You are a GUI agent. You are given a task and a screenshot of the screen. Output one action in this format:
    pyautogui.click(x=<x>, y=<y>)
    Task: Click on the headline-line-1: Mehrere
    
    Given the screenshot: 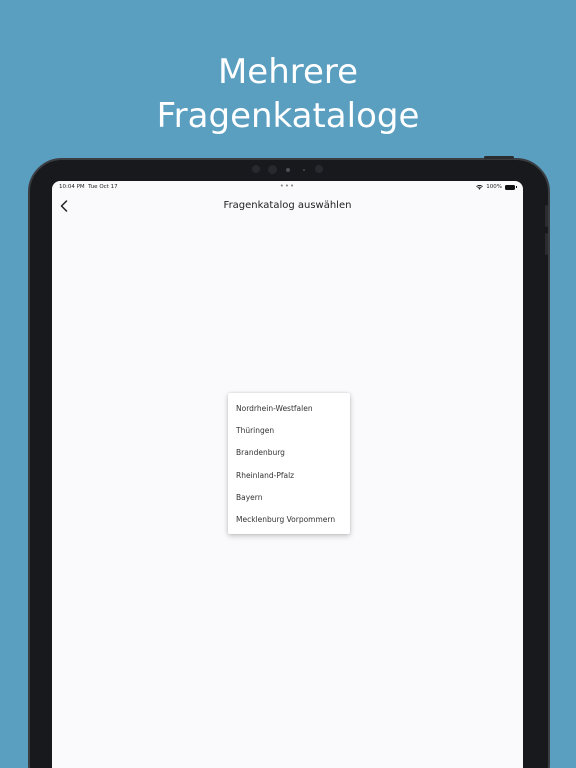 What is the action you would take?
    pyautogui.click(x=288, y=72)
    